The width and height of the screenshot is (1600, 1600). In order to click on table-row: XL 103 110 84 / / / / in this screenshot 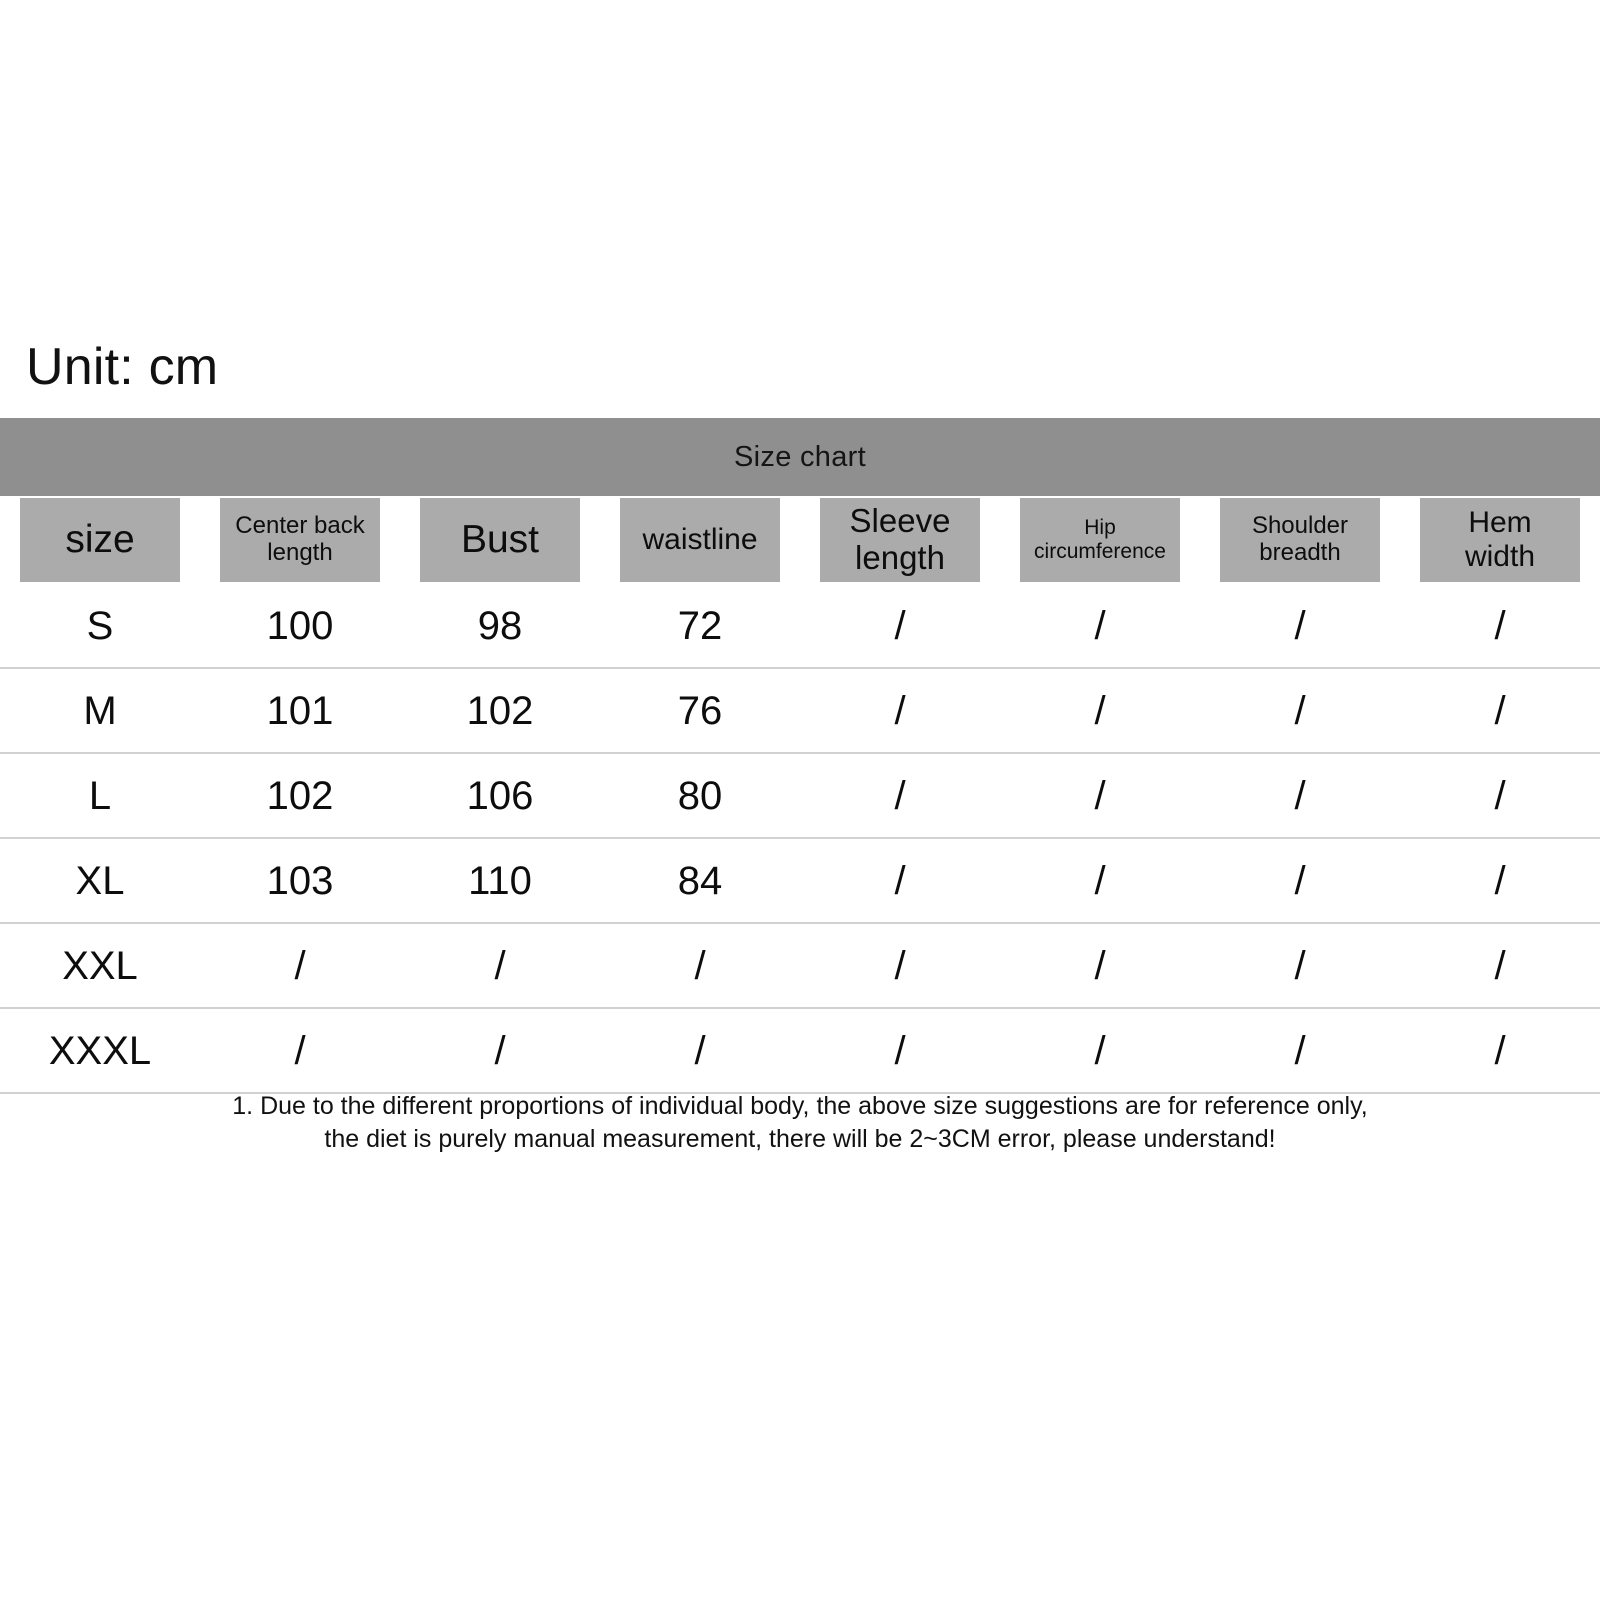, I will do `click(800, 879)`.